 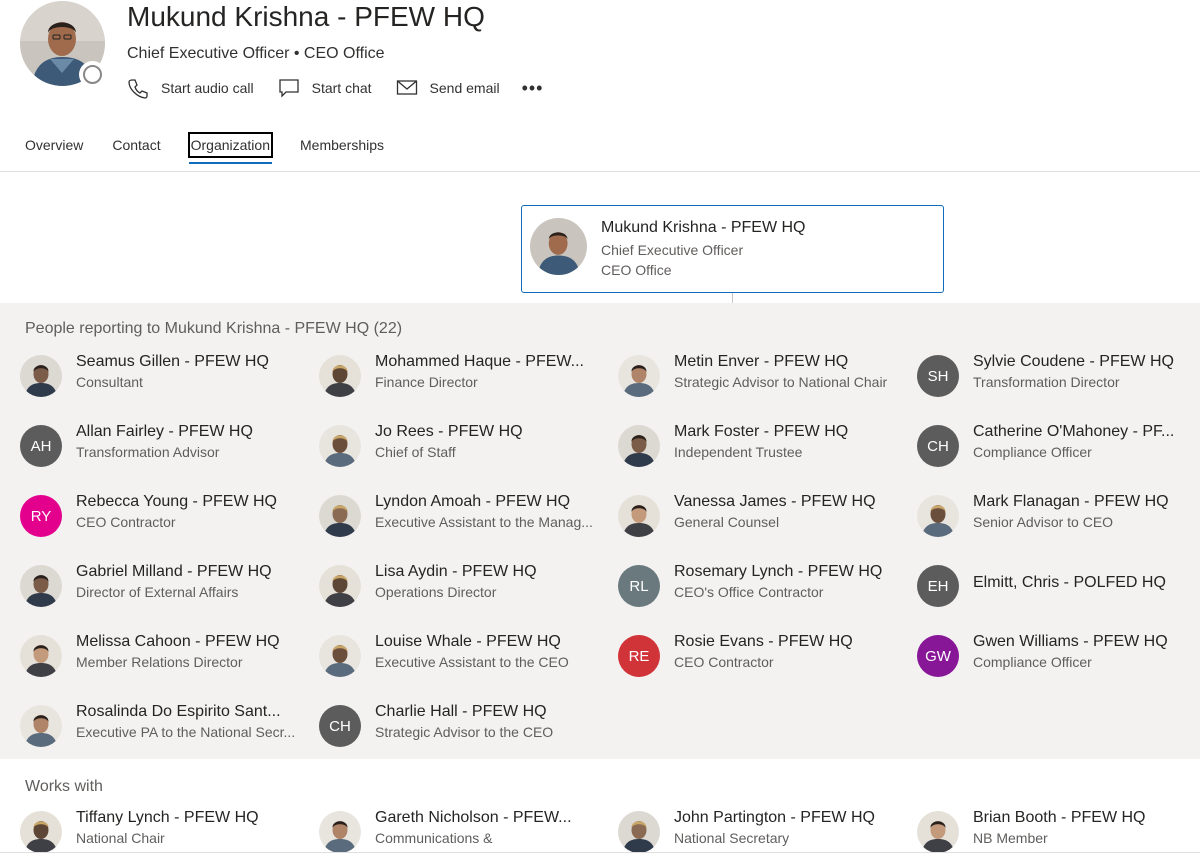 What do you see at coordinates (415, 452) in the screenshot?
I see `person-role: Chief of Staff` at bounding box center [415, 452].